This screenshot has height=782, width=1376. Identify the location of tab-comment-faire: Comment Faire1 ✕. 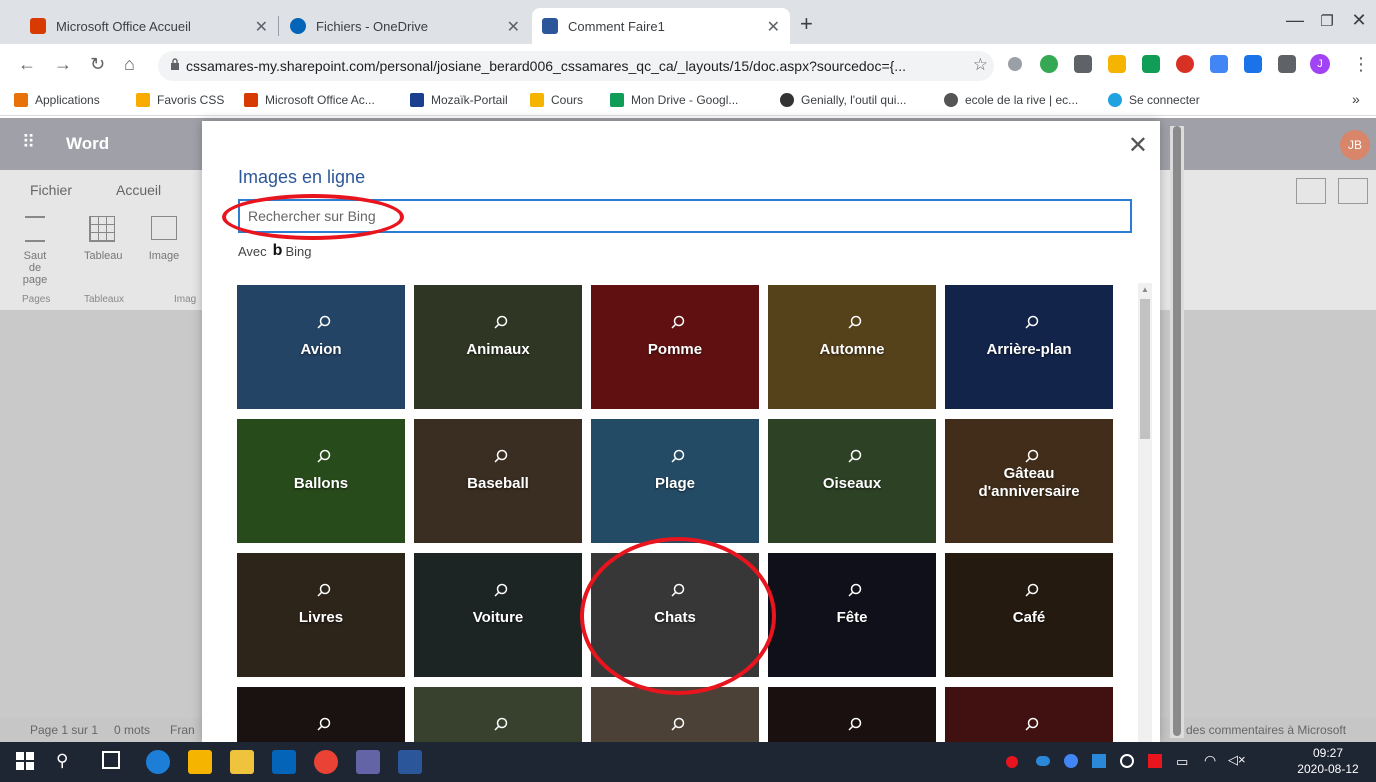
(661, 26).